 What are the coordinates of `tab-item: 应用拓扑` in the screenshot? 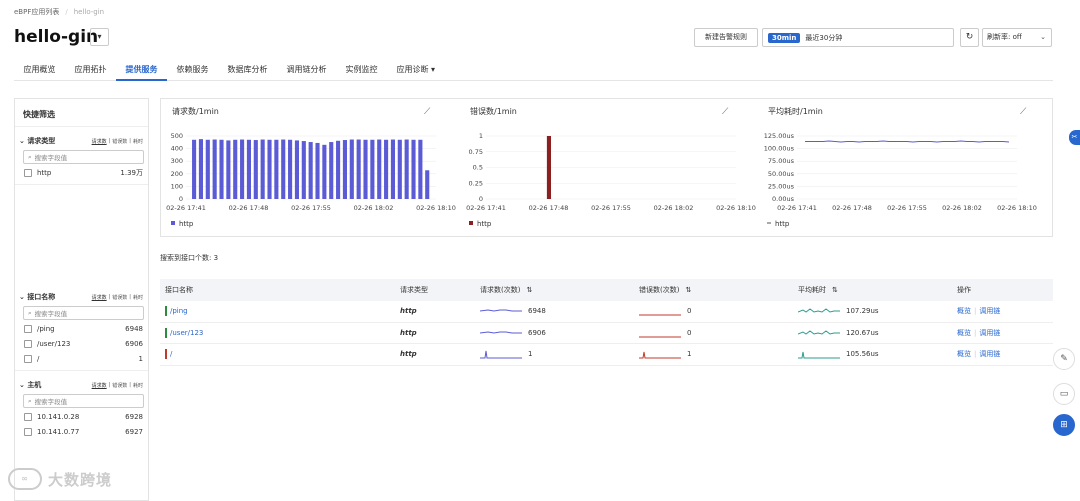 It's located at (90, 70).